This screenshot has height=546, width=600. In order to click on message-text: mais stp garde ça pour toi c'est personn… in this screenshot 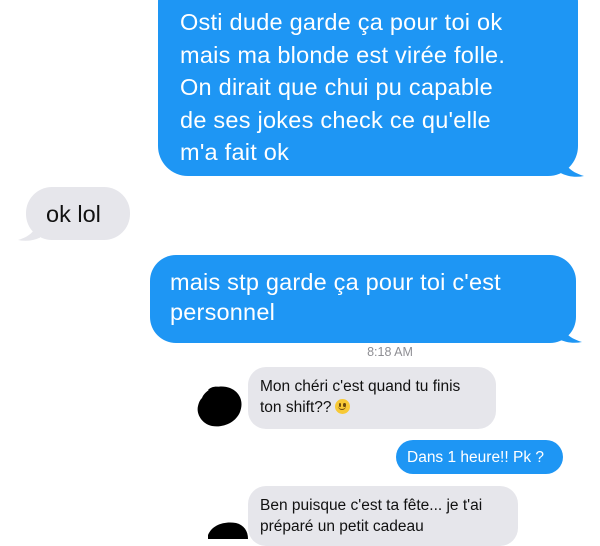, I will do `click(335, 297)`.